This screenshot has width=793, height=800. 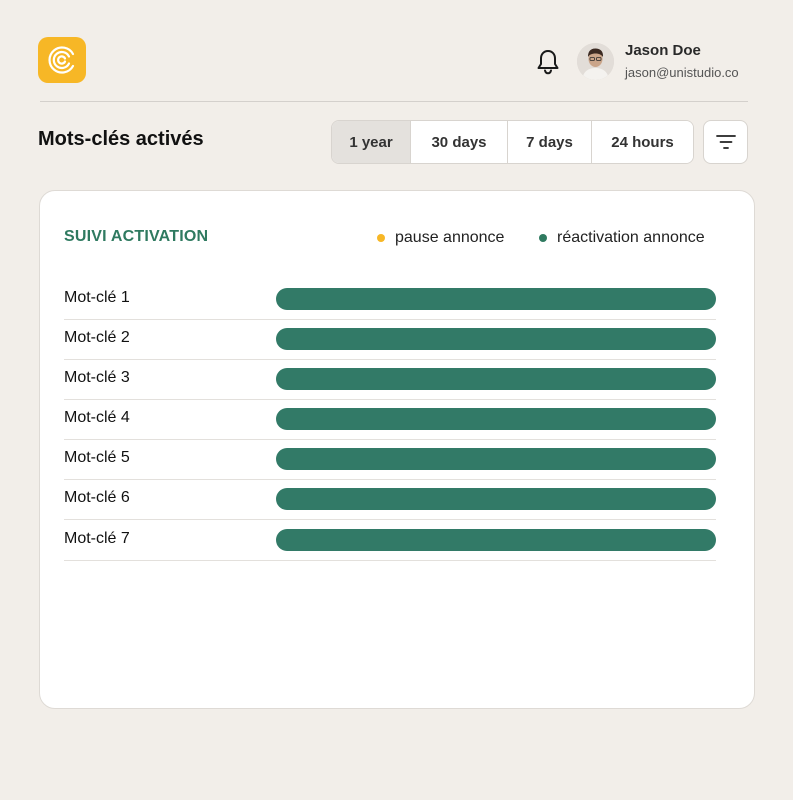 What do you see at coordinates (642, 142) in the screenshot?
I see `range-24-hours-button: 24 hours` at bounding box center [642, 142].